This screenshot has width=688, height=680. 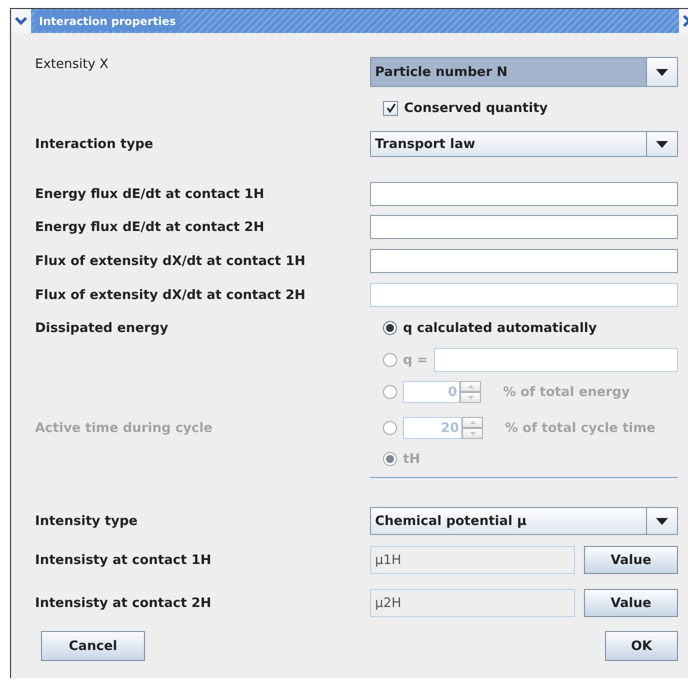 I want to click on dropdown: Chemical potential μ, so click(x=524, y=521).